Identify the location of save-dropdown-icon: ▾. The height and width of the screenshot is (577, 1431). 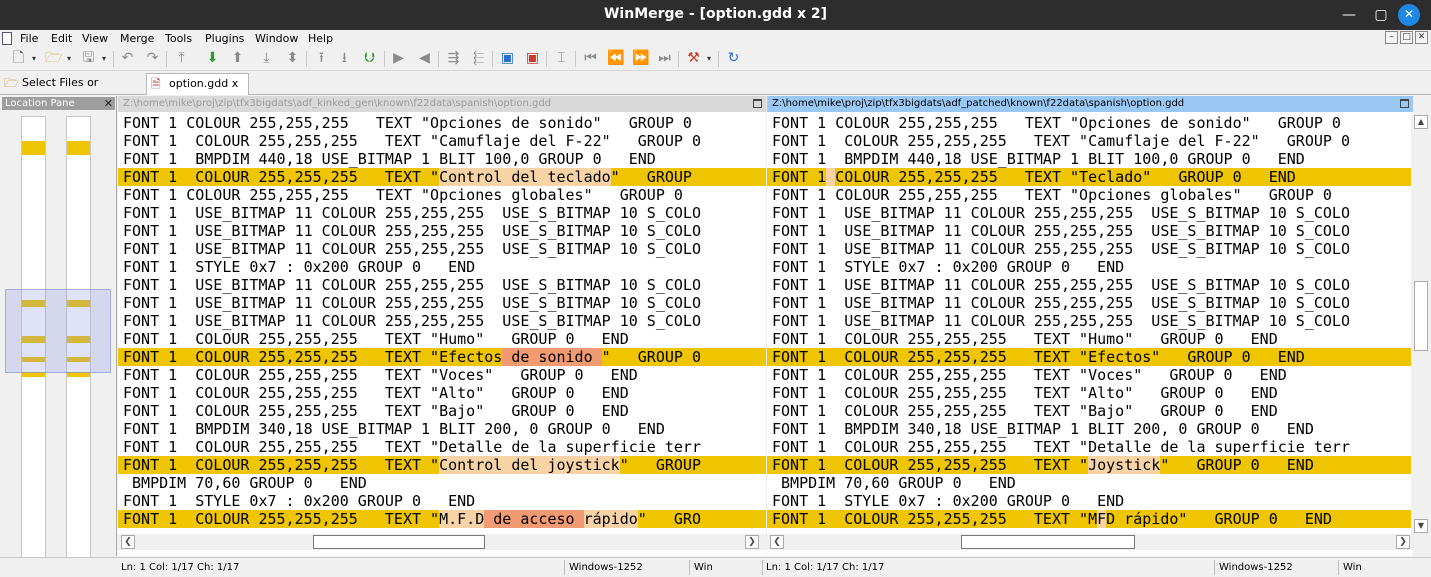
(104, 58).